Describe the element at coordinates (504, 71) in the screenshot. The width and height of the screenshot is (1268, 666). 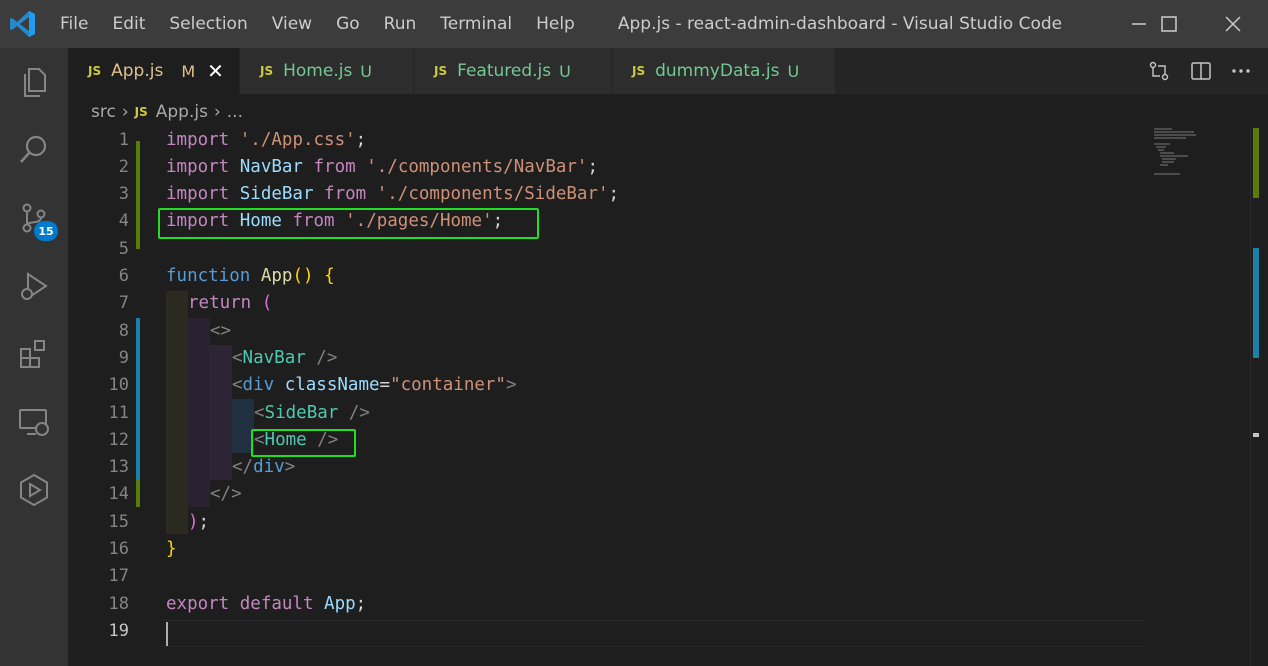
I see `tab-label: Featured.js` at that location.